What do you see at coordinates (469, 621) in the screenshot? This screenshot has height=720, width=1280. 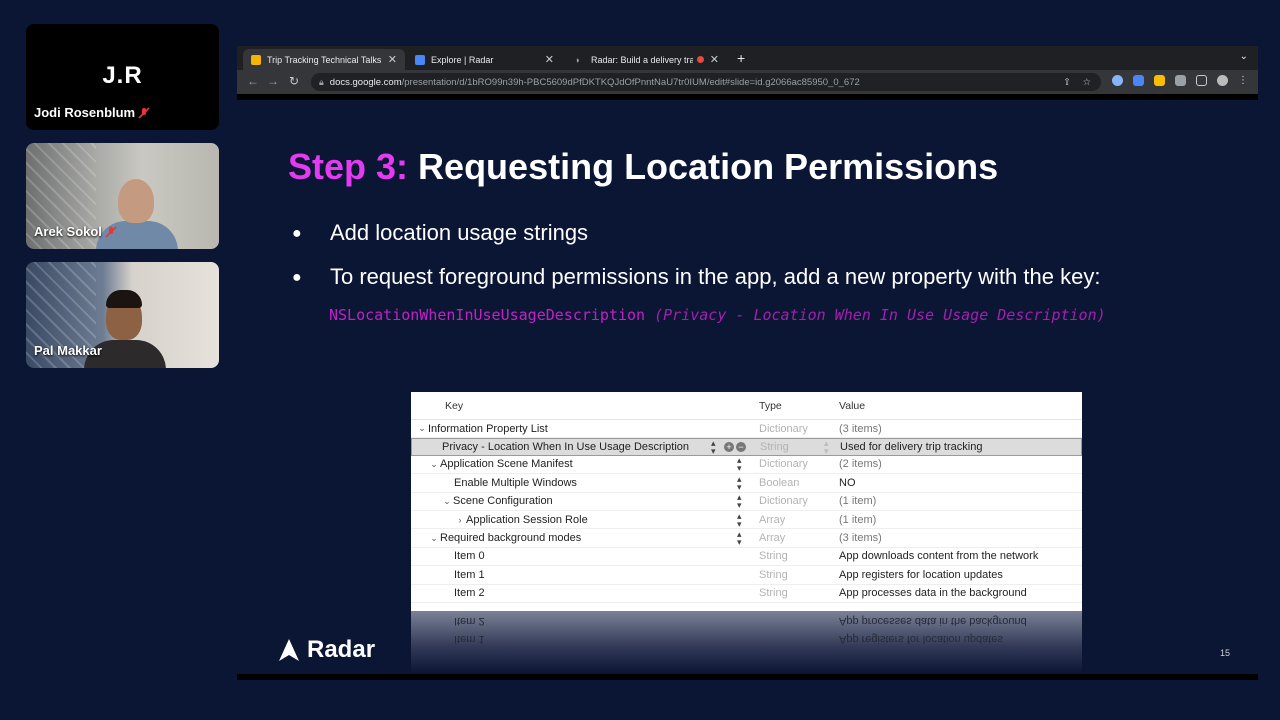 I see `reflected-key: Item 2` at bounding box center [469, 621].